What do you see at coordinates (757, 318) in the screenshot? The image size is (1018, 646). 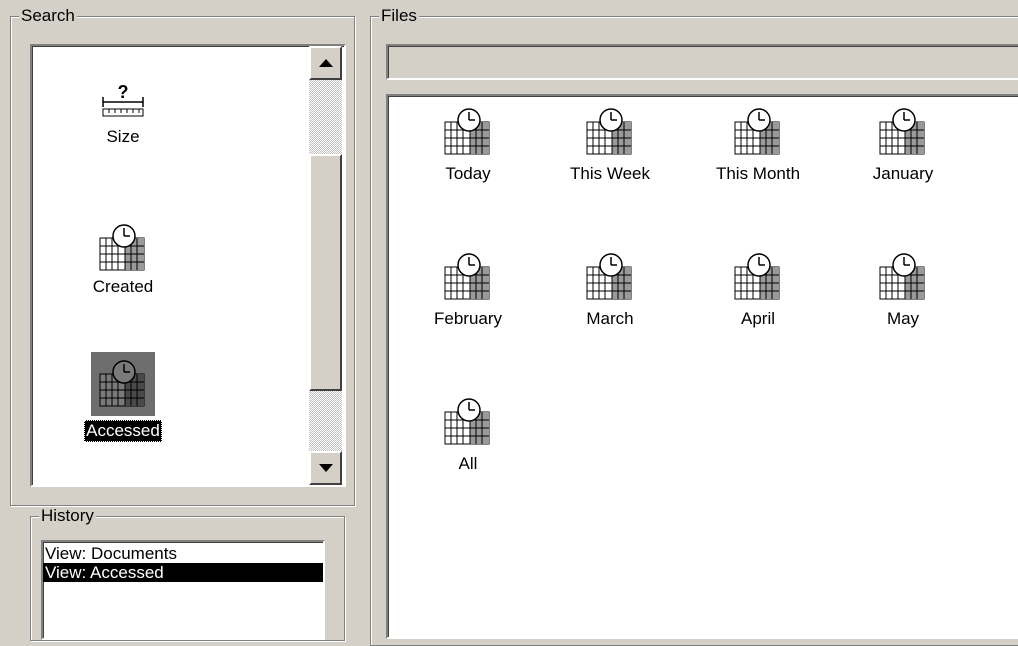 I see `file-item-label: April` at bounding box center [757, 318].